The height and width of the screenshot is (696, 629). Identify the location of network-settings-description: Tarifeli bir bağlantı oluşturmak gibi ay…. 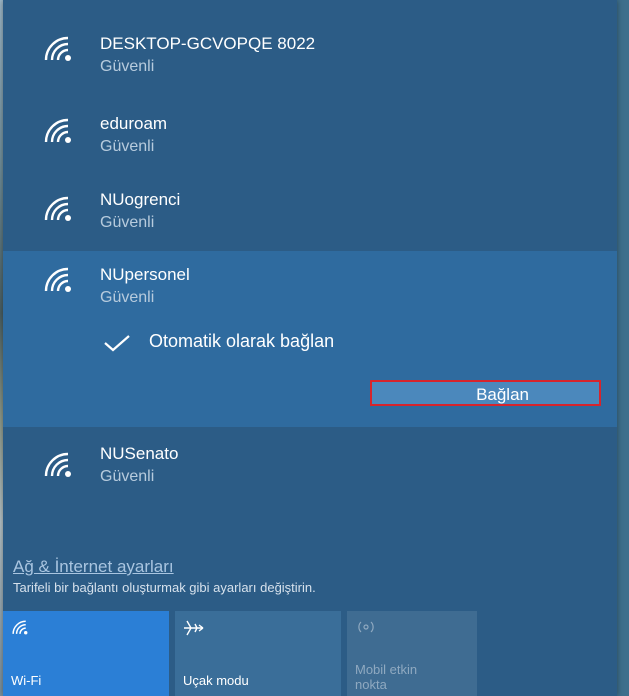
(164, 587).